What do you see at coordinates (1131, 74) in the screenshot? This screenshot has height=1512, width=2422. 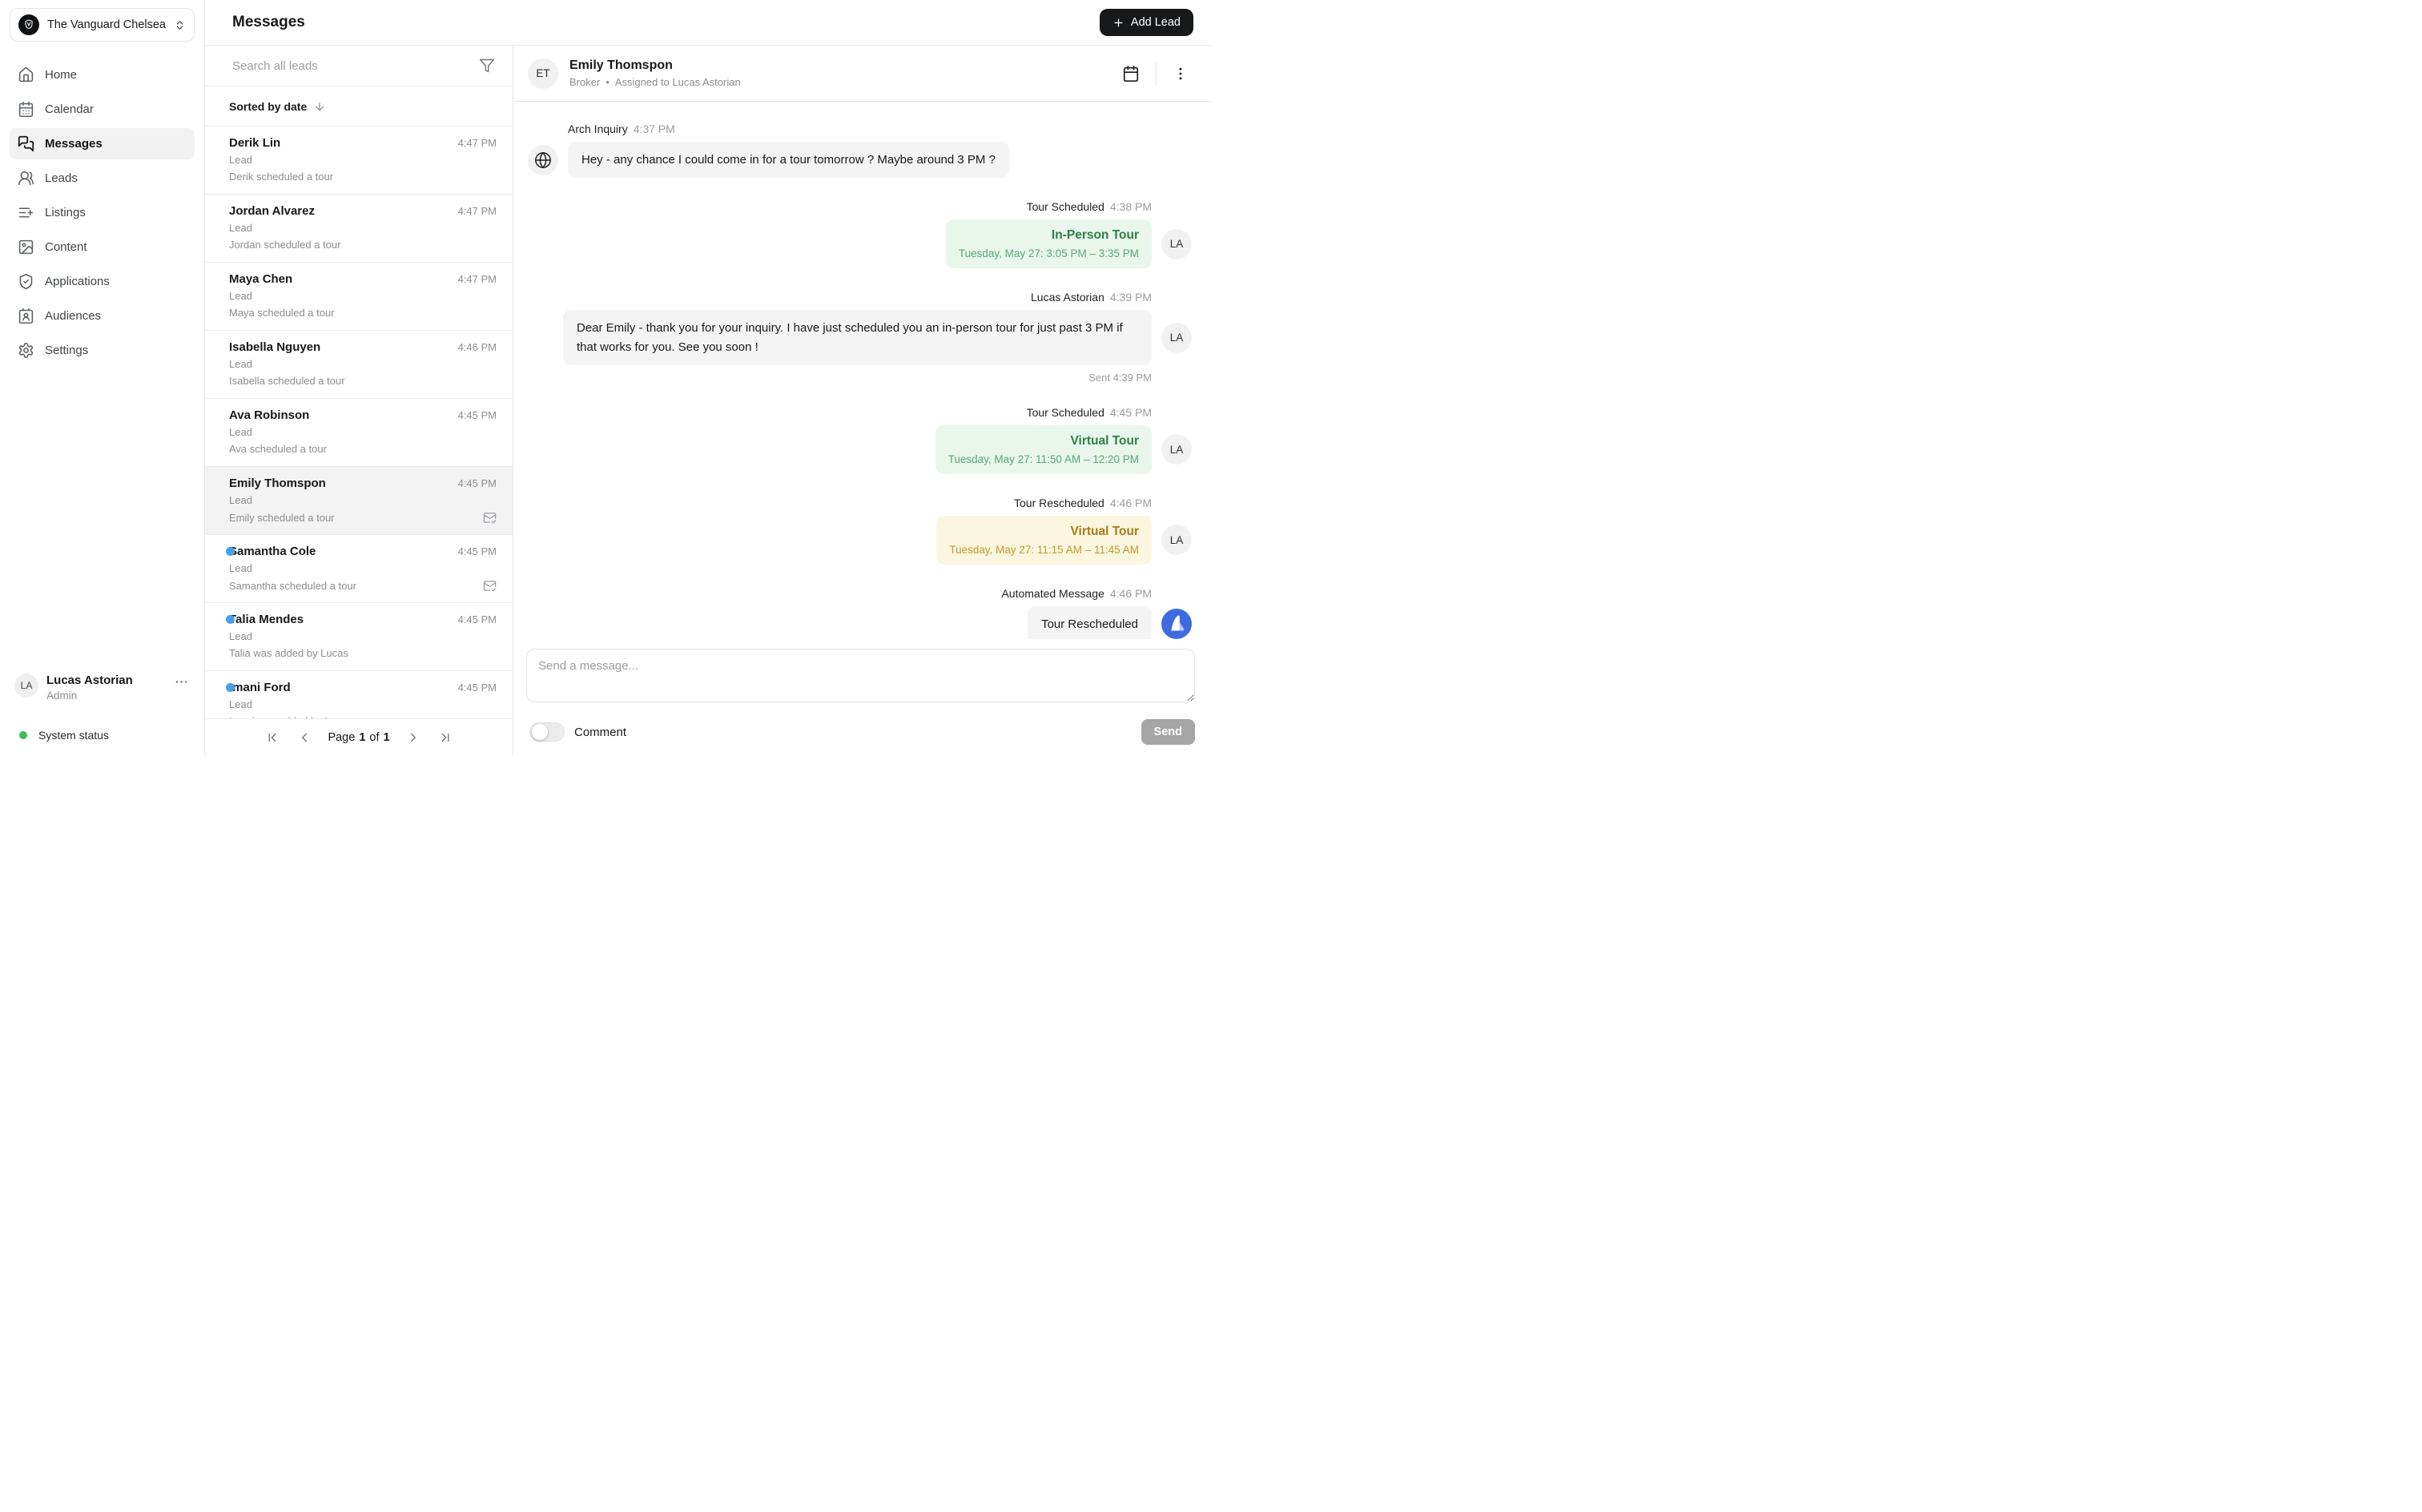 I see `calendar-button` at bounding box center [1131, 74].